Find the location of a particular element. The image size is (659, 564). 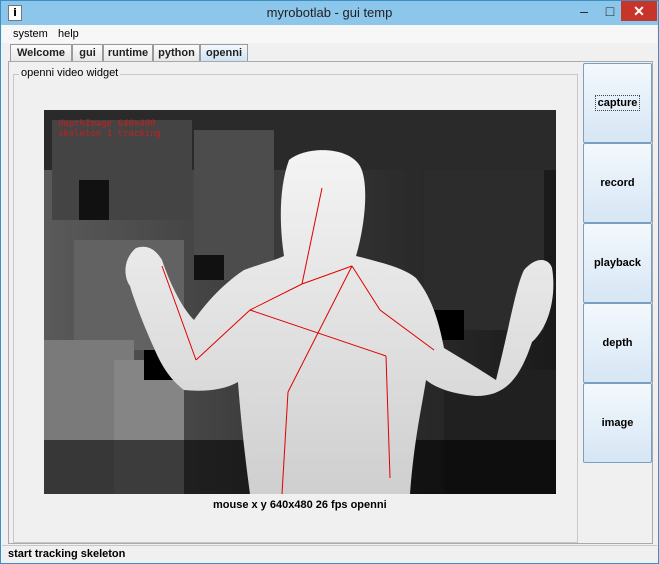

tab-runtime: runtime is located at coordinates (128, 53).